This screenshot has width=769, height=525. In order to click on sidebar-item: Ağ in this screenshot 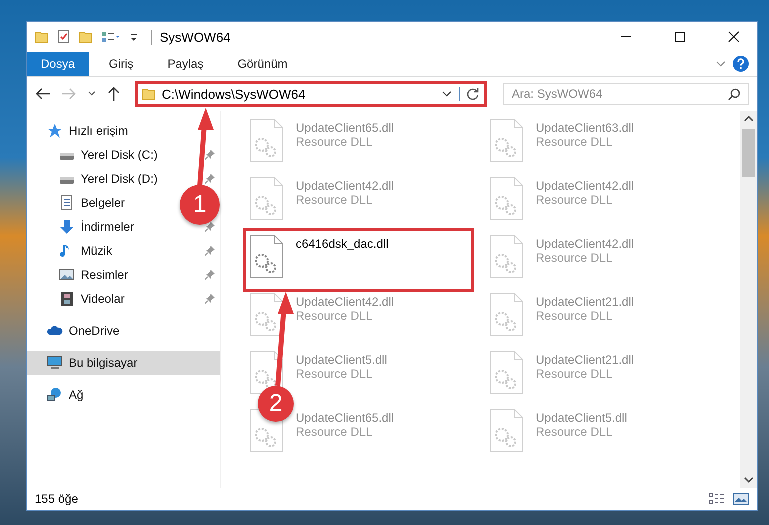, I will do `click(59, 395)`.